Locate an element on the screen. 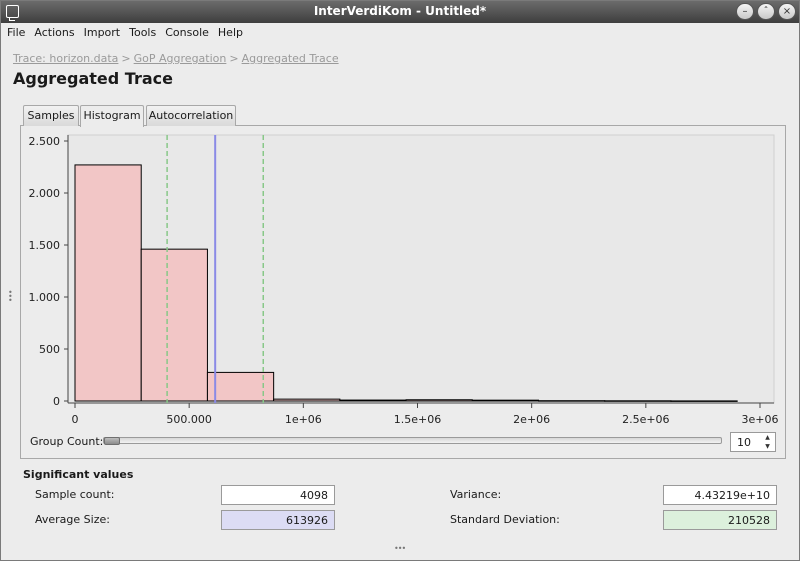  menu-import: Import is located at coordinates (101, 31).